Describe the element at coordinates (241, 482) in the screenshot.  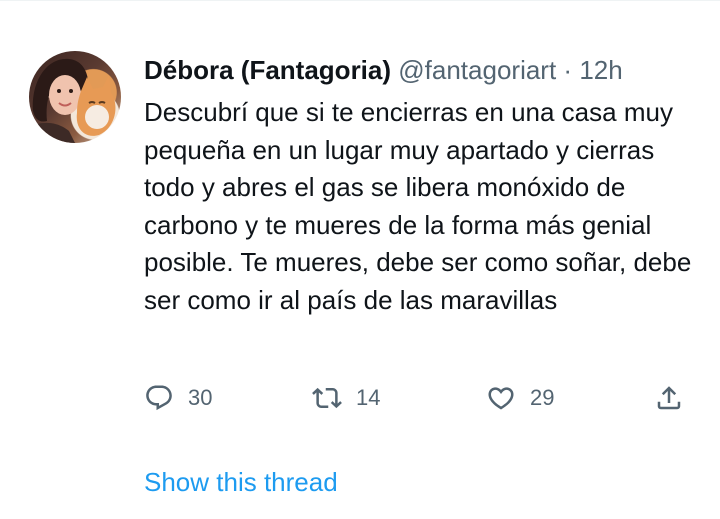
I see `show-thread-link: Show this thread` at that location.